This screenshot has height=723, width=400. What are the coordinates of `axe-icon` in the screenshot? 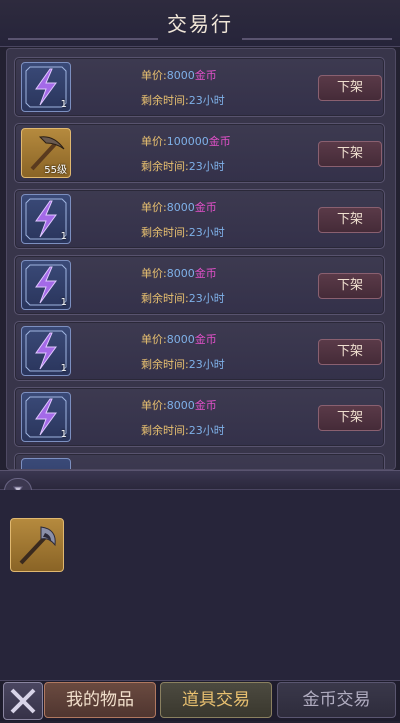 It's located at (37, 545).